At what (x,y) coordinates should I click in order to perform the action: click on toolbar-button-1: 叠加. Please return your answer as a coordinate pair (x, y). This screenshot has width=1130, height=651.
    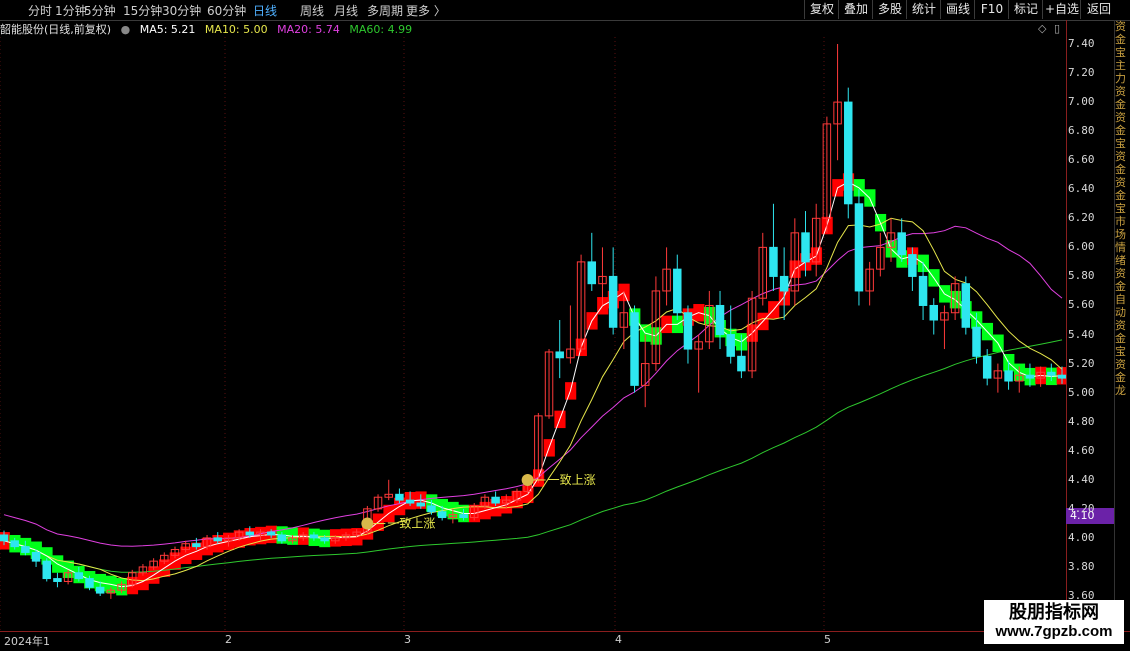
    Looking at the image, I should click on (855, 9).